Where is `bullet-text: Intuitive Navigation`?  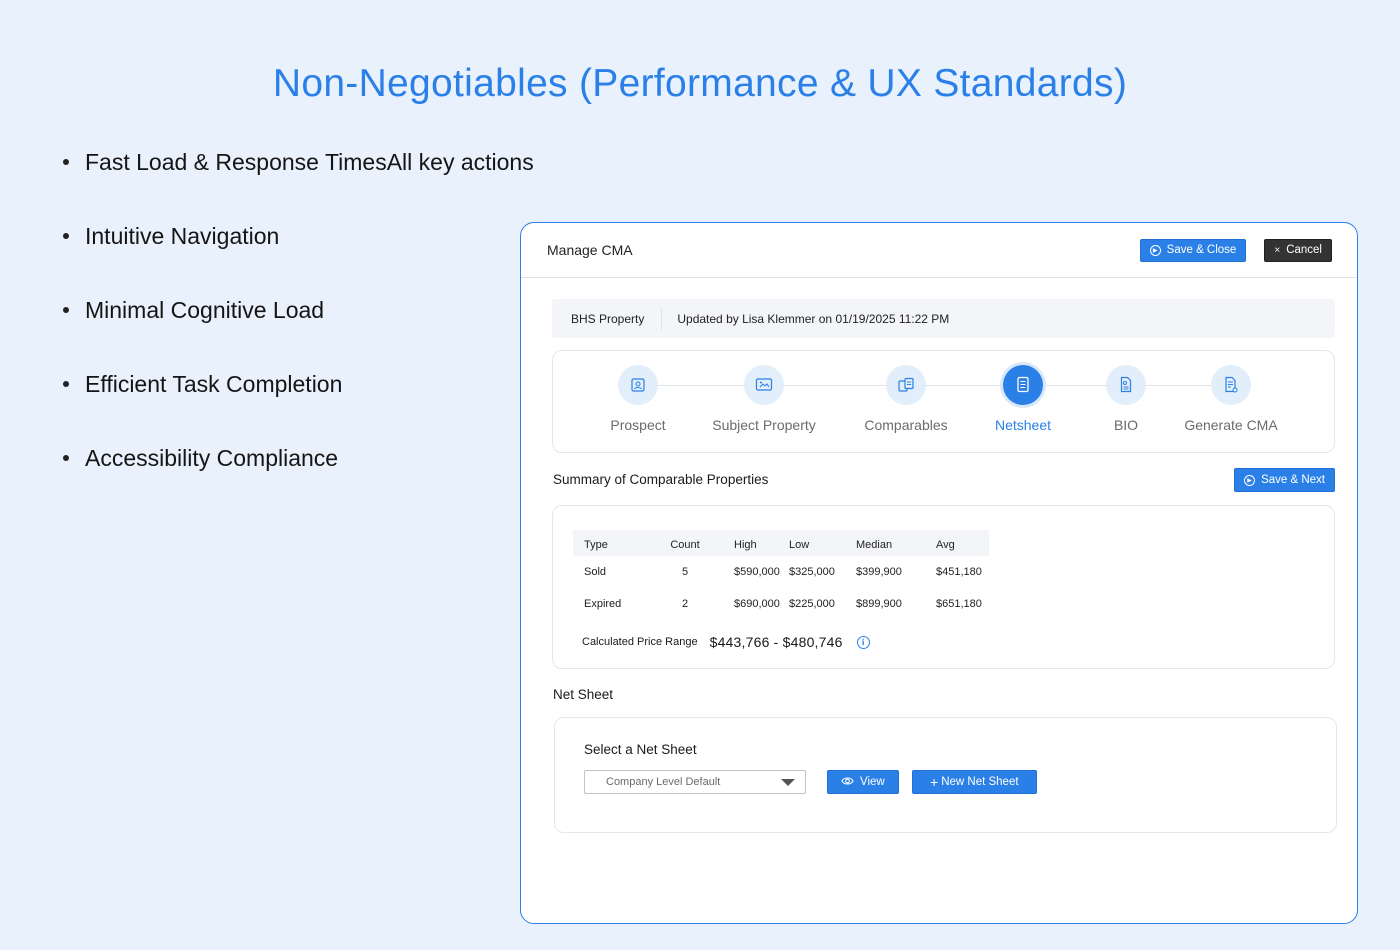
bullet-text: Intuitive Navigation is located at coordinates (182, 235).